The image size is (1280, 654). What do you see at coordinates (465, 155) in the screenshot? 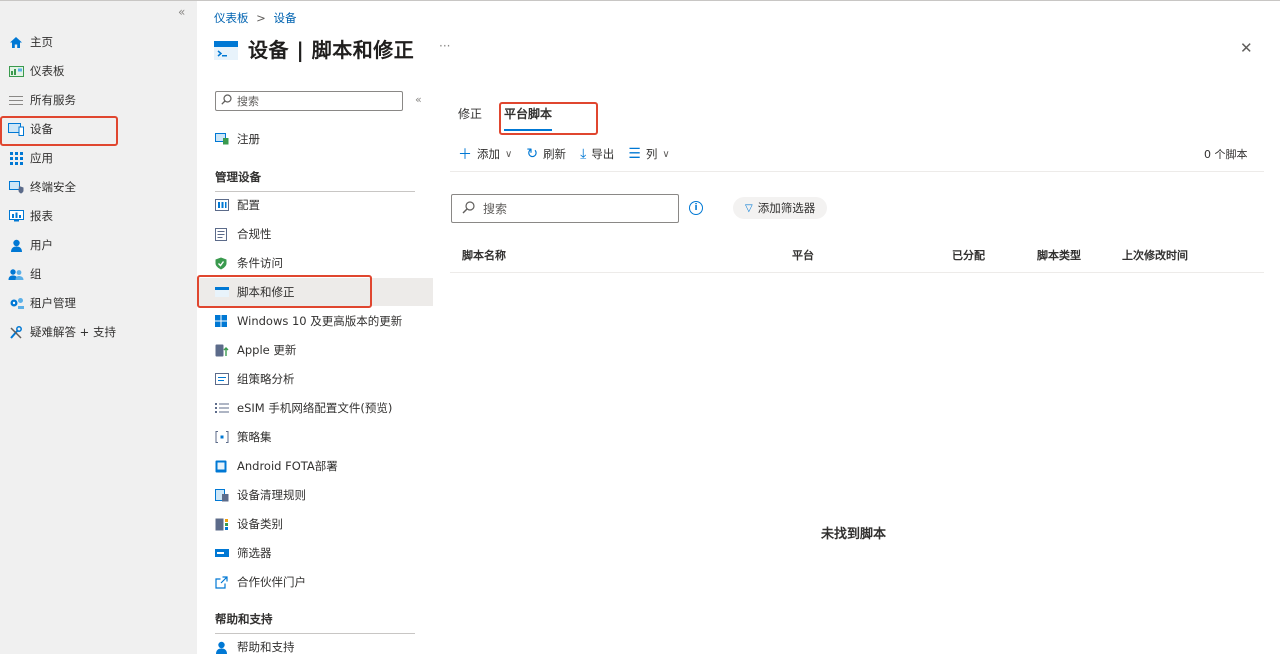
I see `plus-icon: ＋` at bounding box center [465, 155].